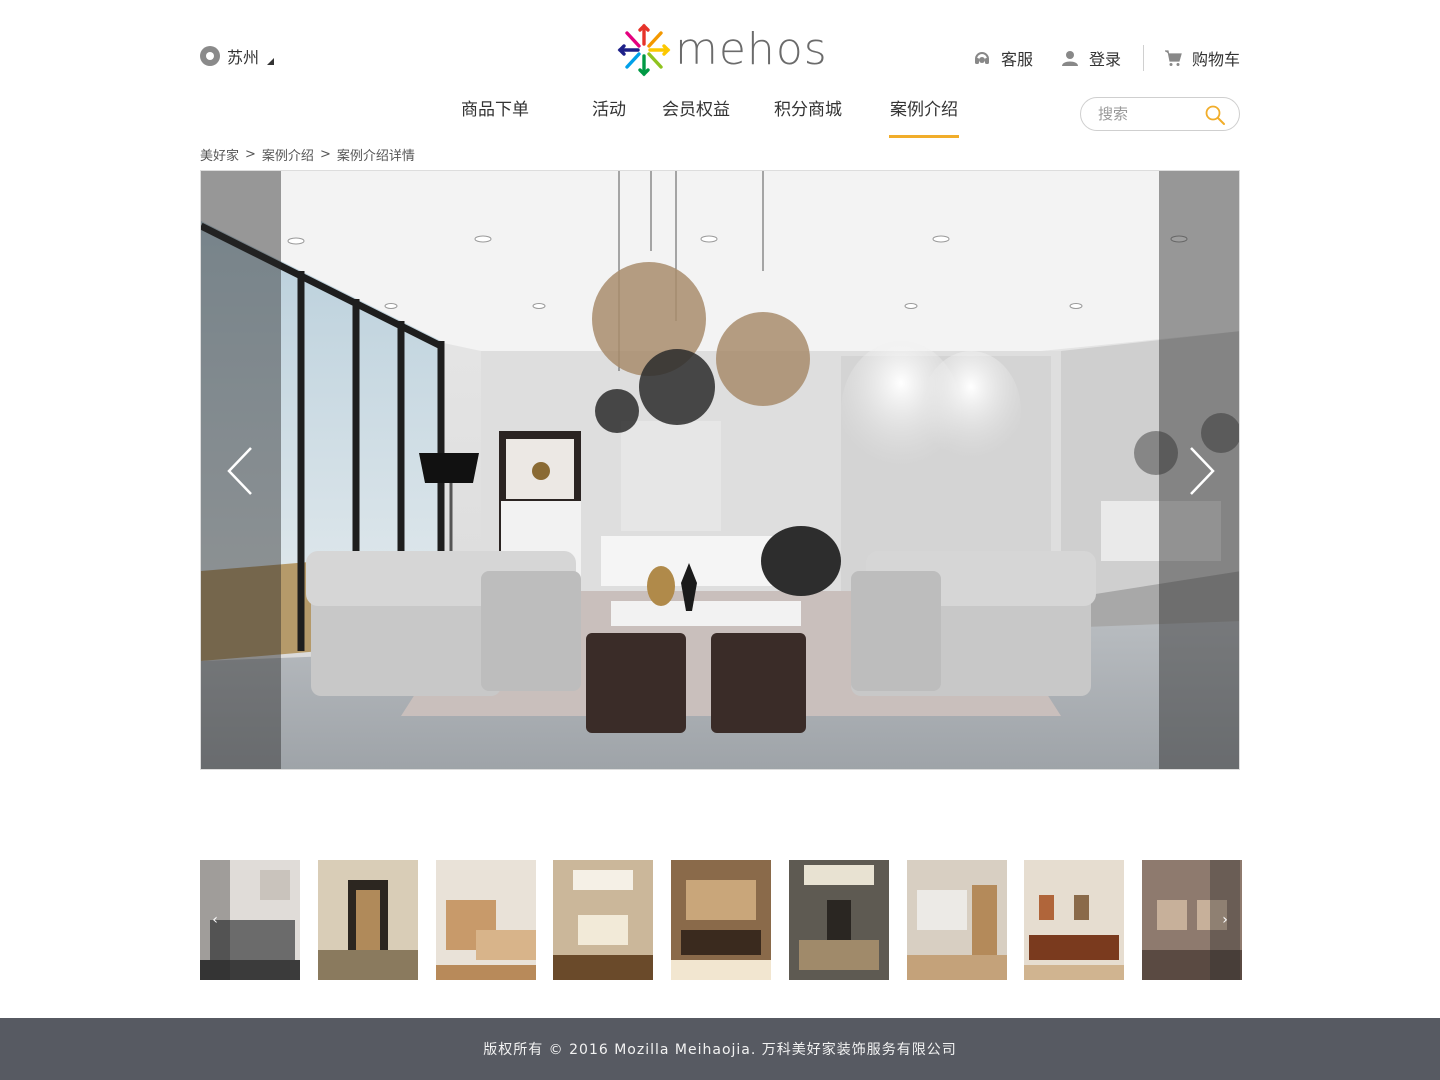  Describe the element at coordinates (243, 57) in the screenshot. I see `city-name: 苏州` at that location.